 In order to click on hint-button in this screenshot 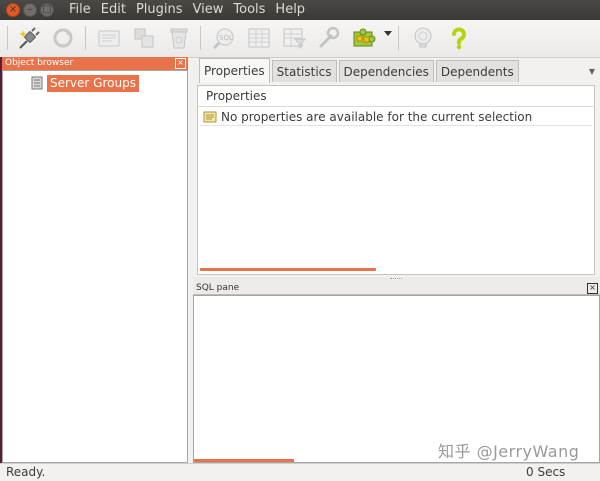, I will do `click(423, 38)`.